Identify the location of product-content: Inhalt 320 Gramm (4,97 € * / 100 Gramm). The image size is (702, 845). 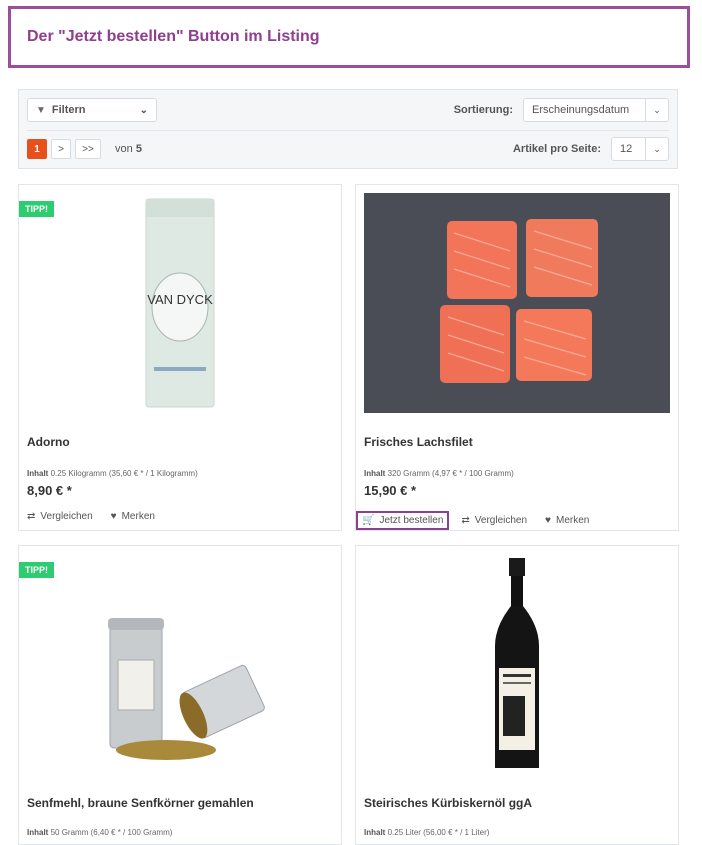
(439, 473).